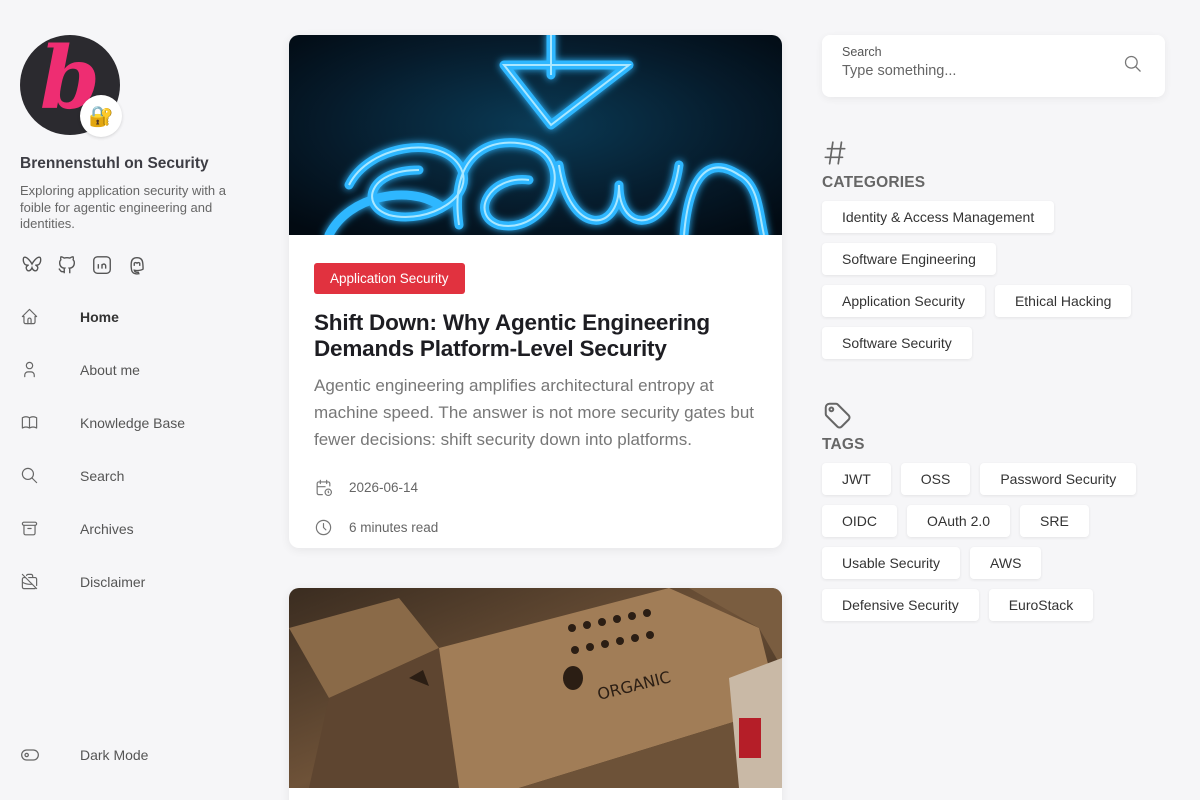 The height and width of the screenshot is (800, 1200). I want to click on mastodon-icon, so click(137, 265).